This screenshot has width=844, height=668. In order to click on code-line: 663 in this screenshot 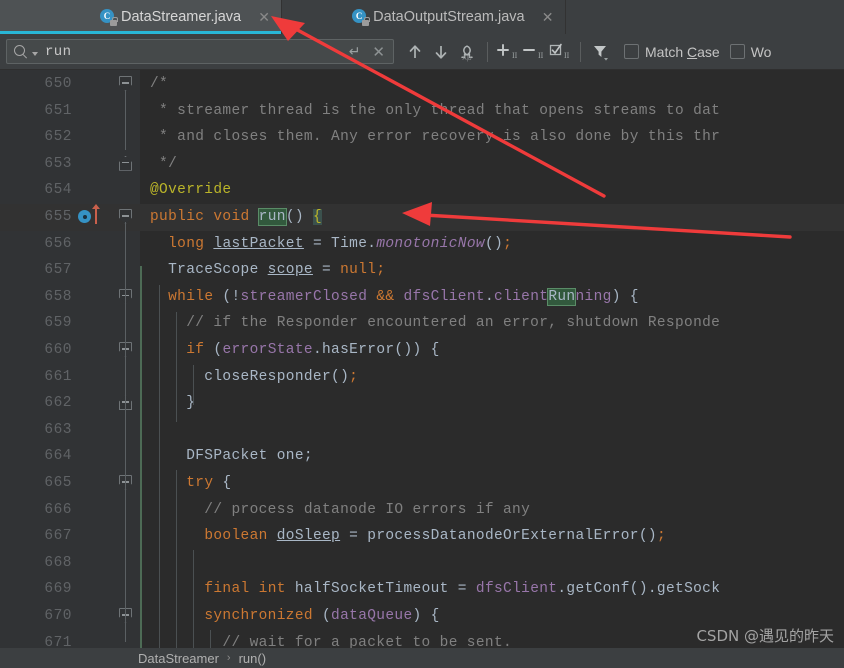, I will do `click(422, 430)`.